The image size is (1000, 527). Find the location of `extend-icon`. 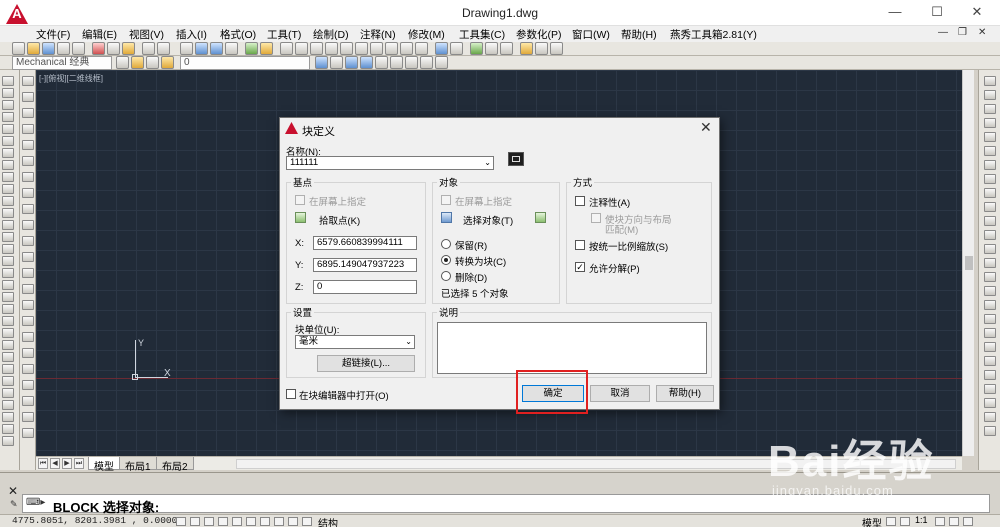

extend-icon is located at coordinates (8, 429).